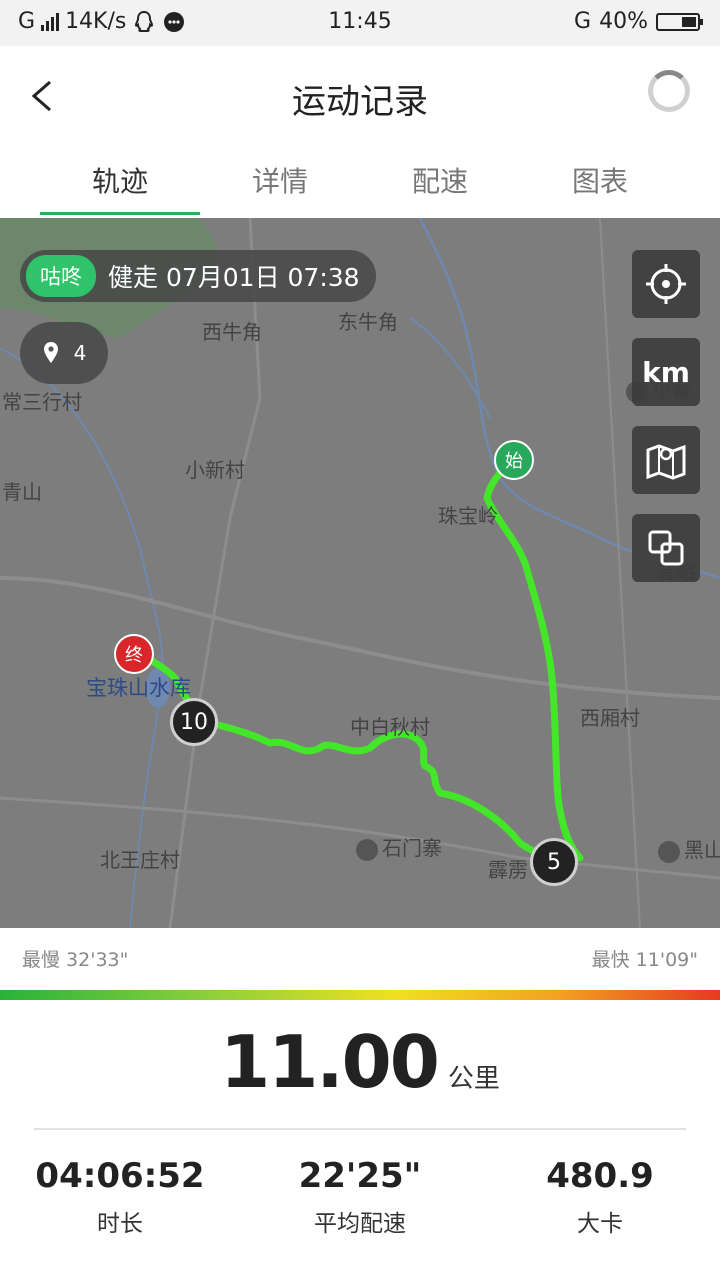 This screenshot has width=720, height=1280. I want to click on activity-text: 健走 07月01日 07:38, so click(234, 277).